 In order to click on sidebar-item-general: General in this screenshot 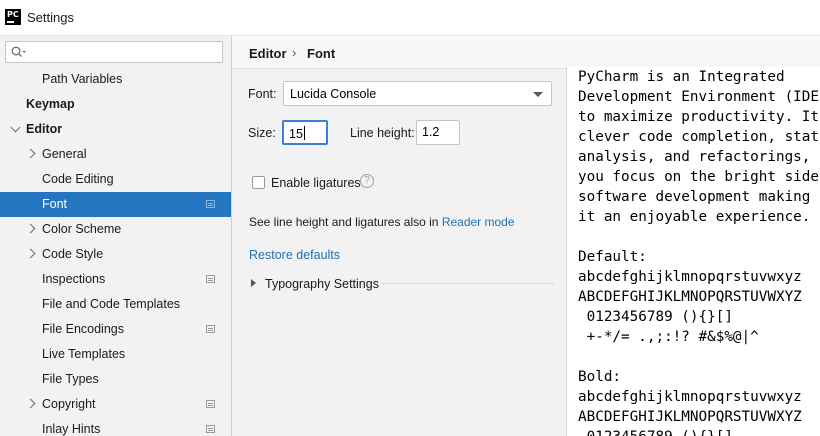, I will do `click(115, 154)`.